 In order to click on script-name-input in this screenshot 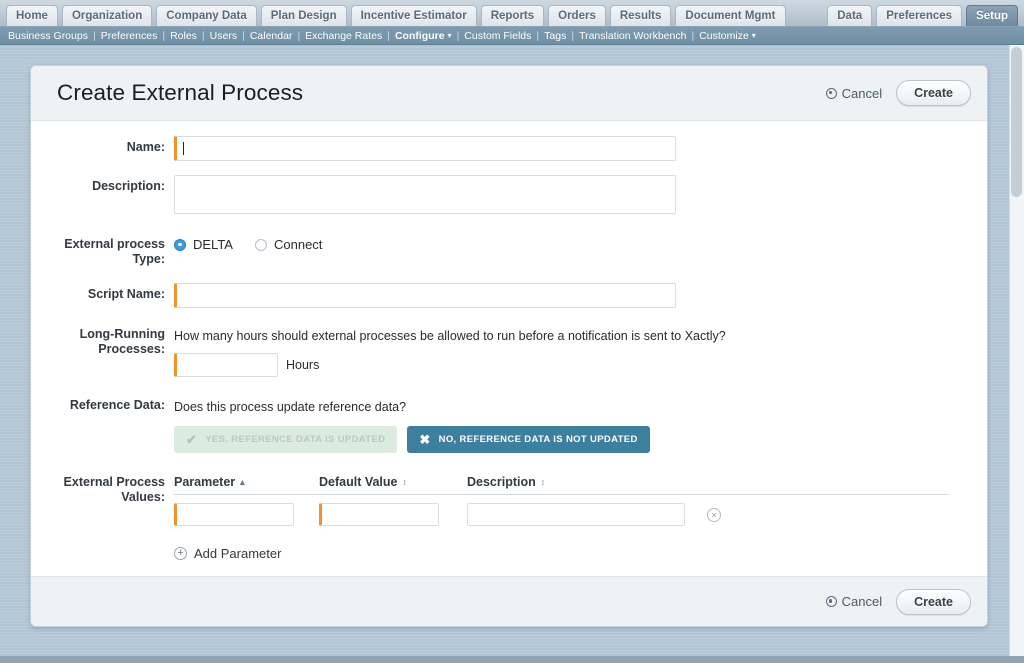, I will do `click(425, 295)`.